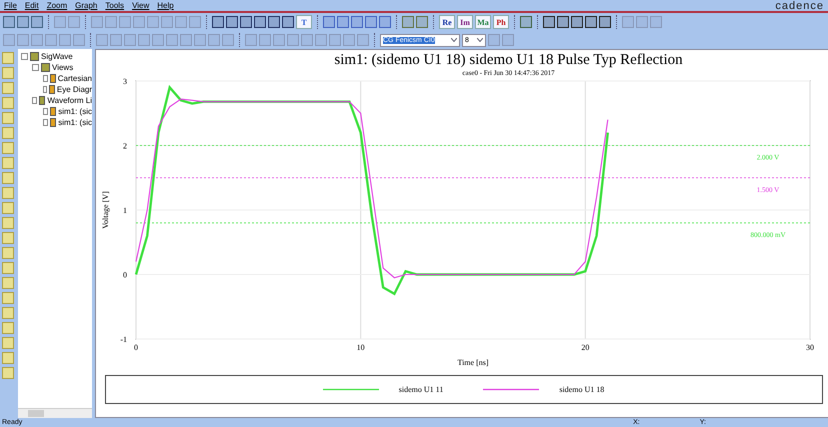 This screenshot has width=828, height=427. I want to click on menu-item: View, so click(141, 5).